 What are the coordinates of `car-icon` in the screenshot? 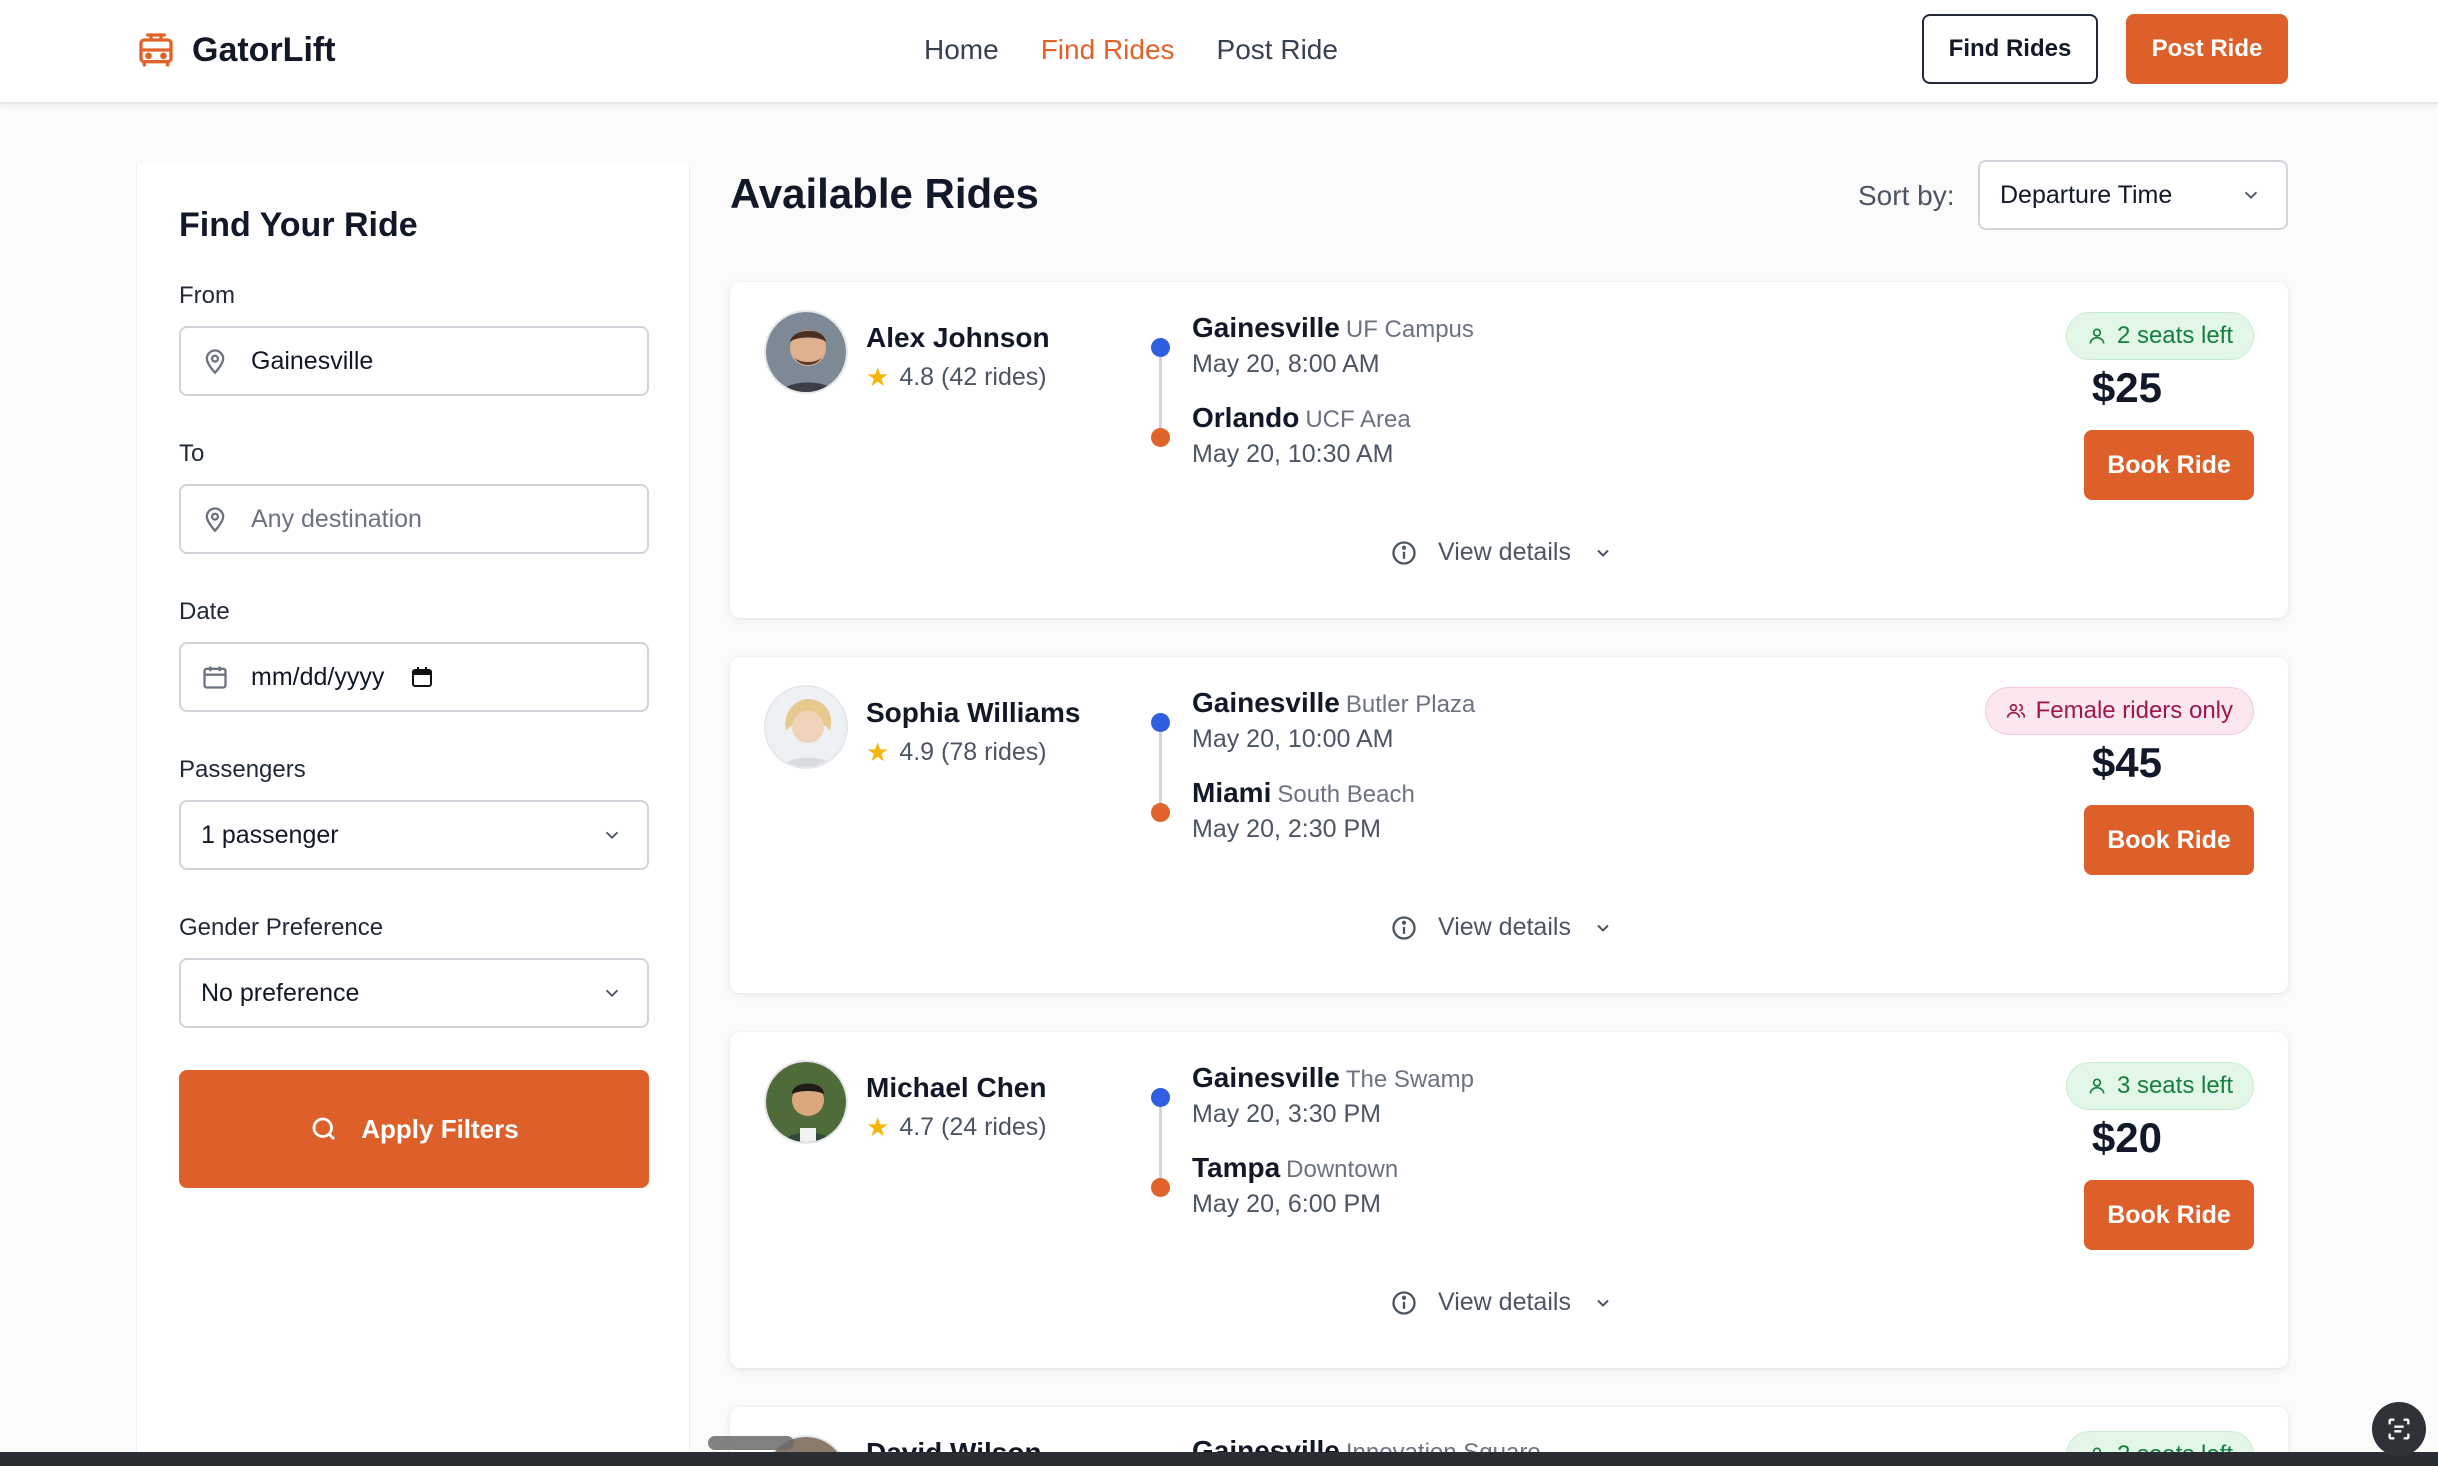 It's located at (156, 50).